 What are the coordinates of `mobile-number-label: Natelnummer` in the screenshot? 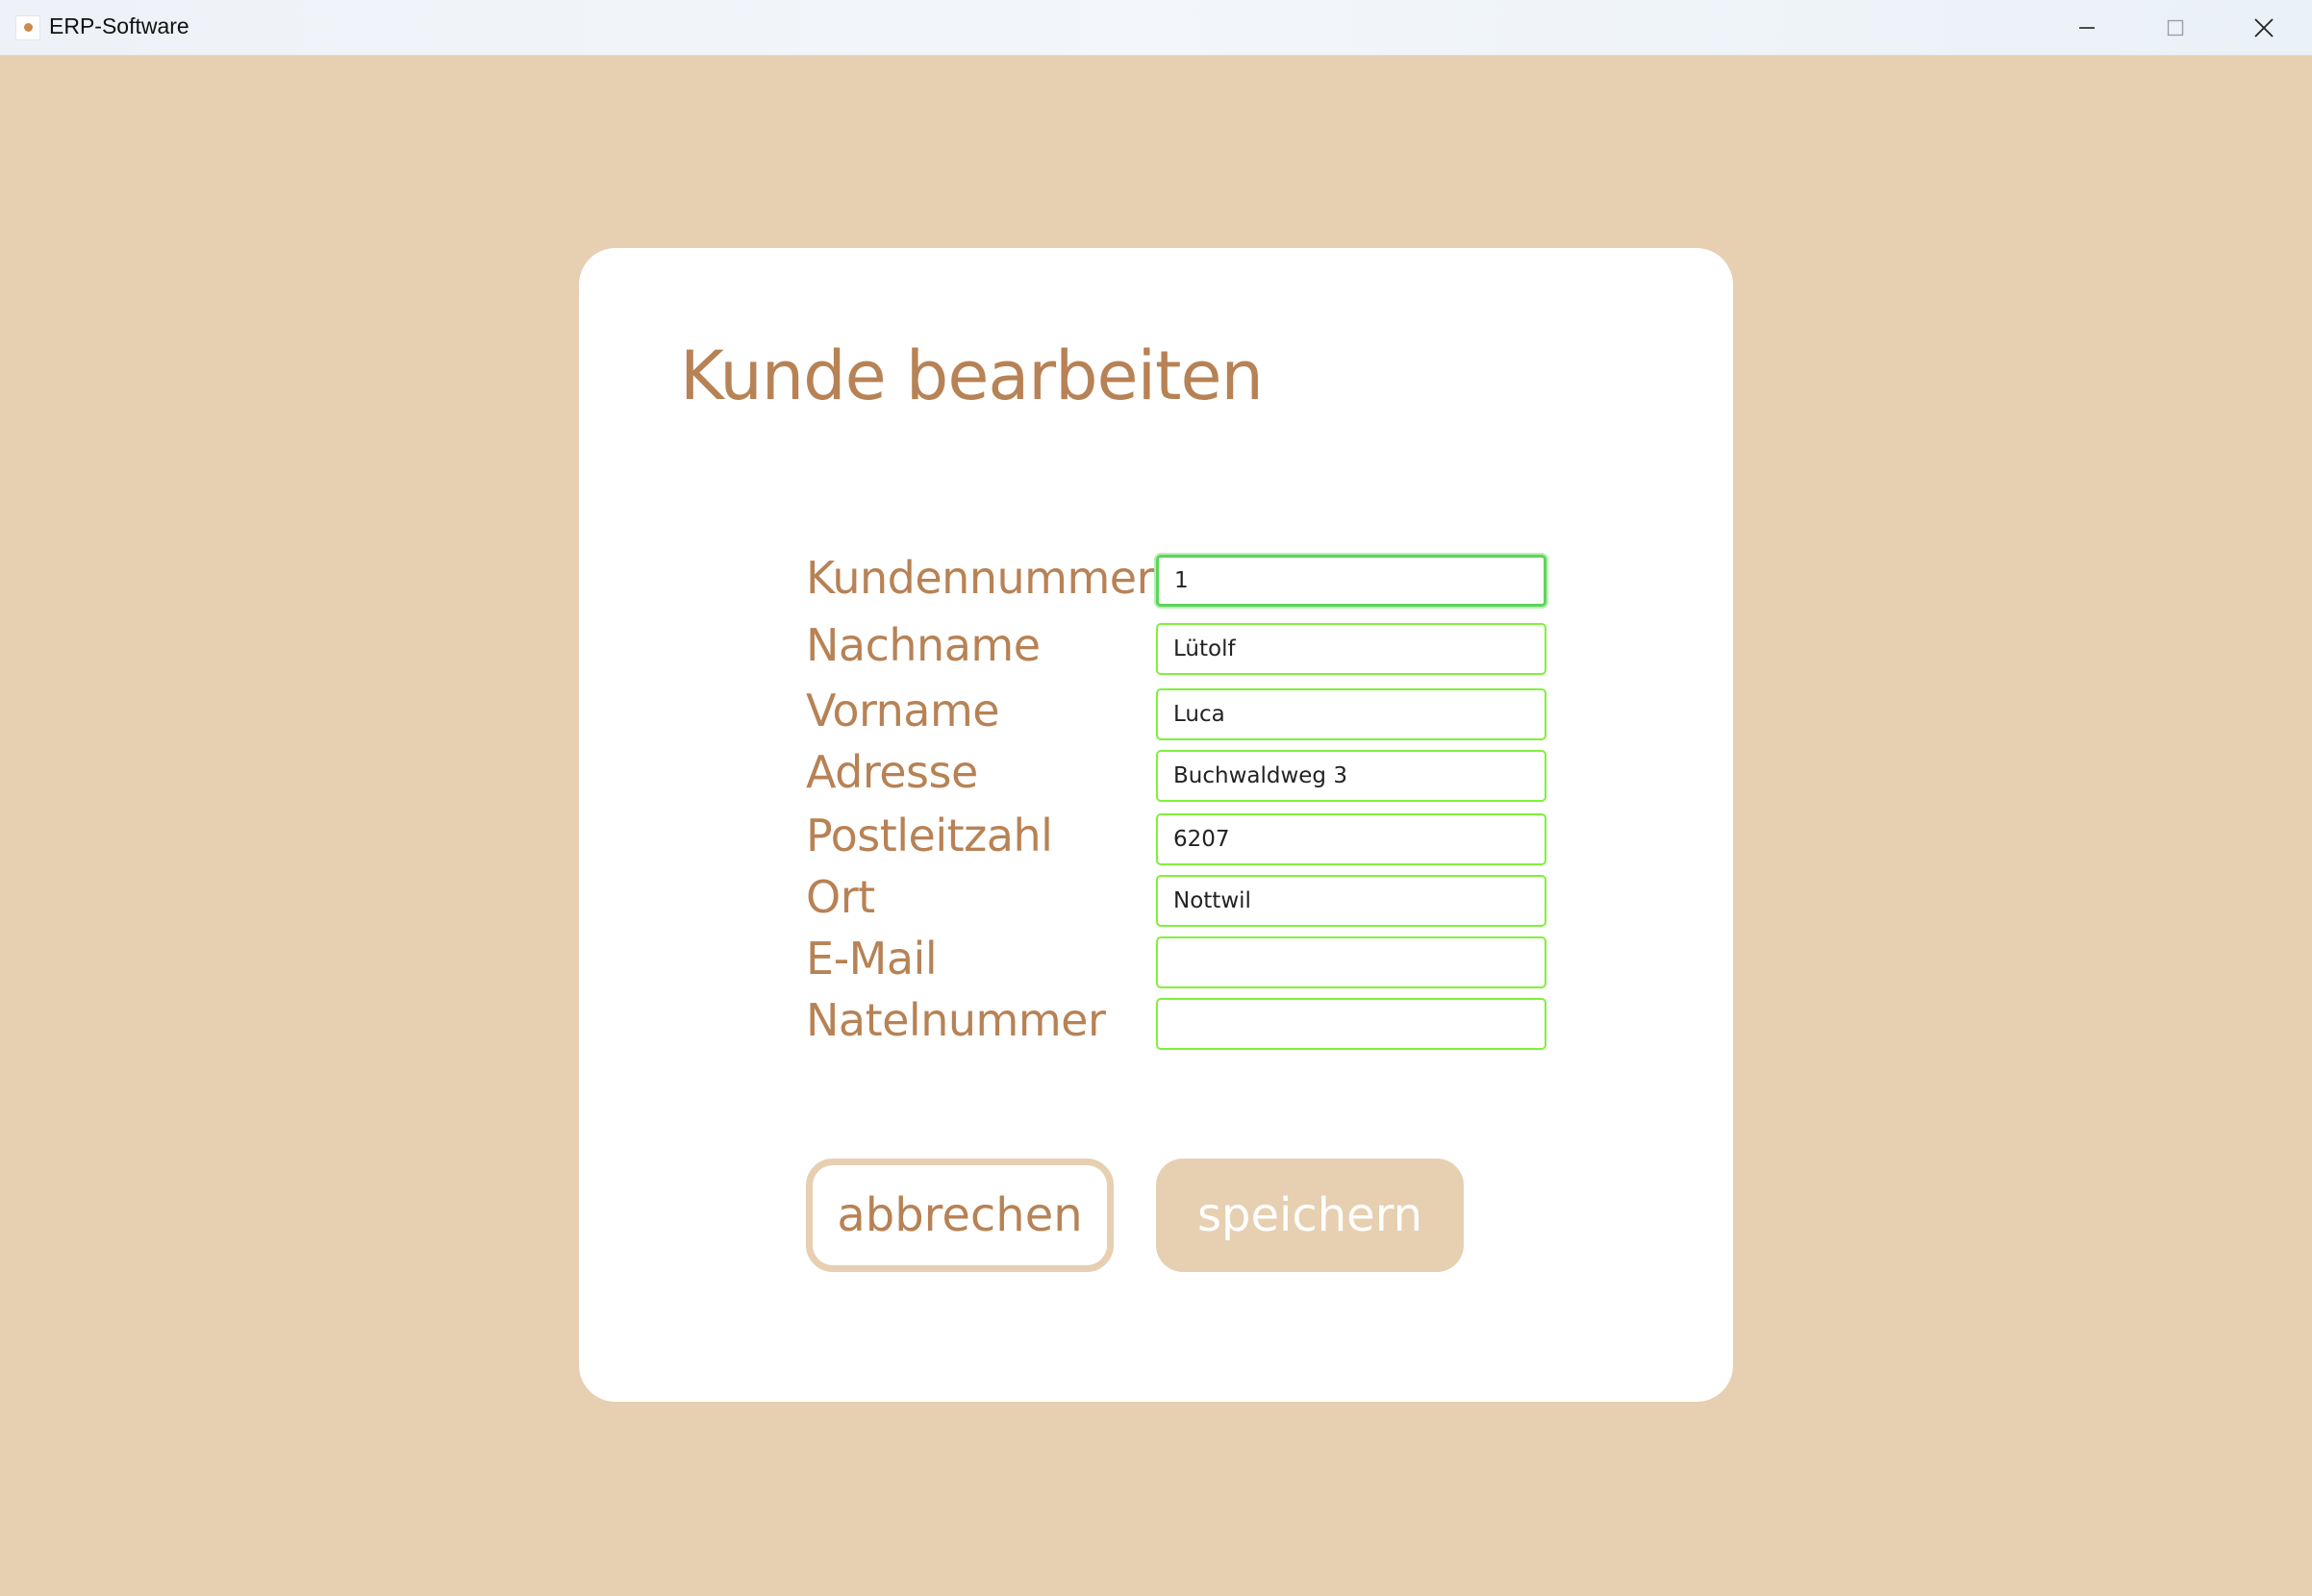 It's located at (956, 1020).